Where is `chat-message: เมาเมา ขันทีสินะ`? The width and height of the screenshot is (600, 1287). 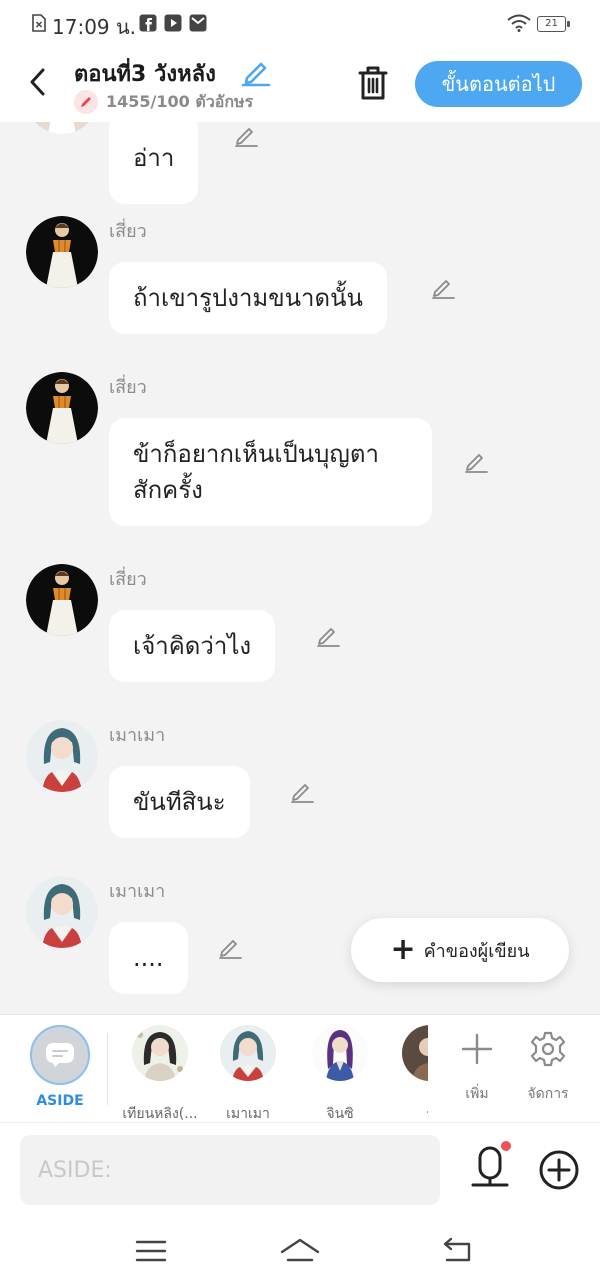
chat-message: เมาเมา ขันทีสินะ is located at coordinates (300, 780).